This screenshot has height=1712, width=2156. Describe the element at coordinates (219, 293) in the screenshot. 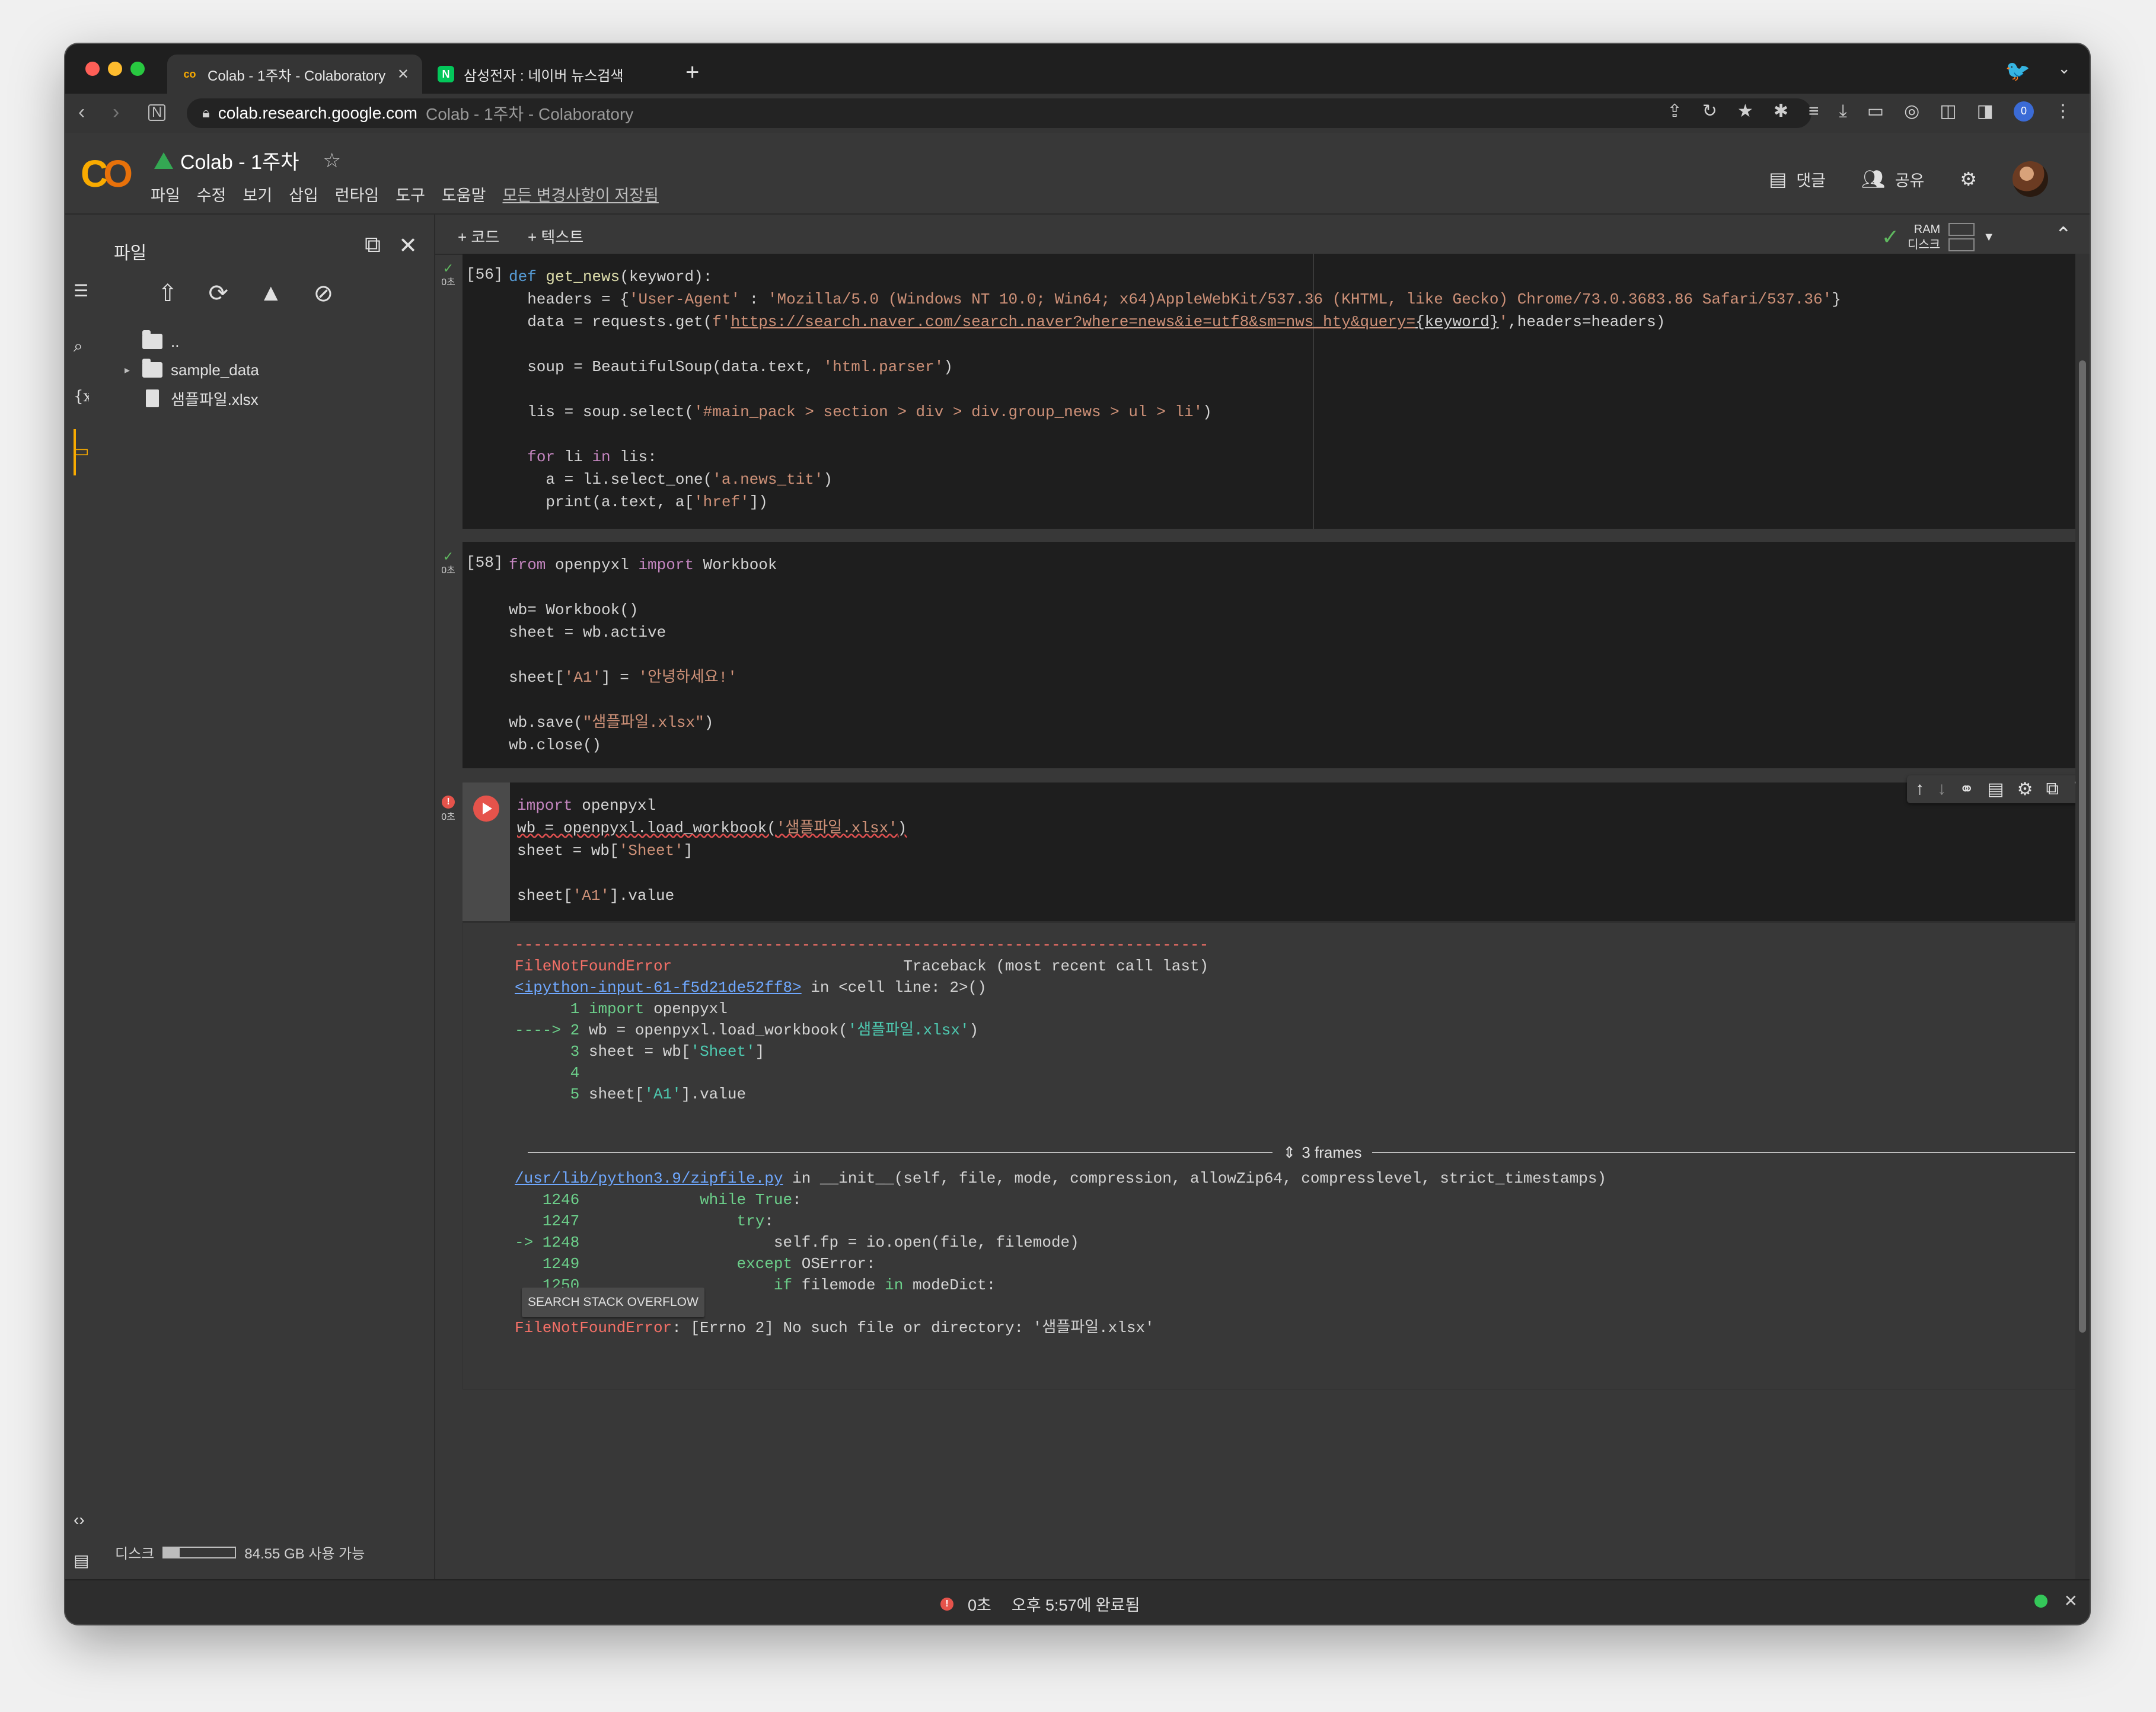

I see `refresh-folder-icon: ⟳` at that location.